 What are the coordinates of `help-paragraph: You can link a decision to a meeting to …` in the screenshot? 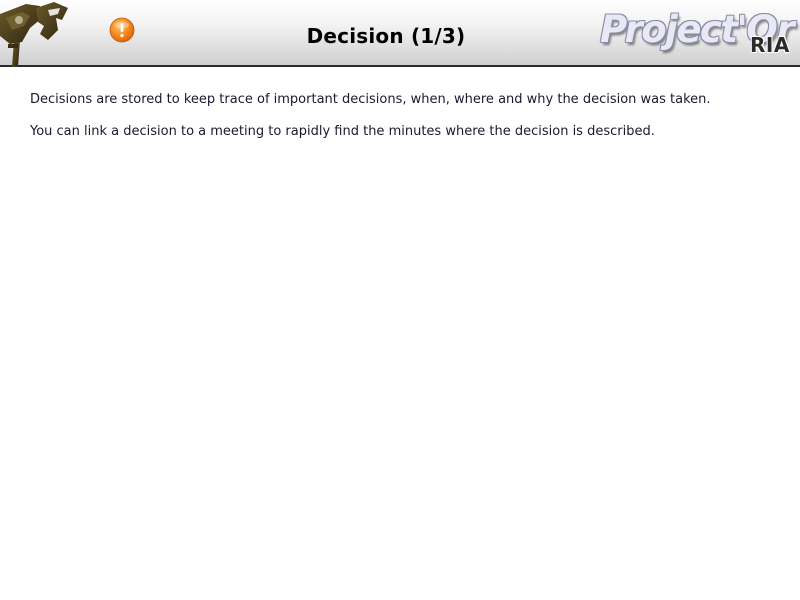 It's located at (342, 131).